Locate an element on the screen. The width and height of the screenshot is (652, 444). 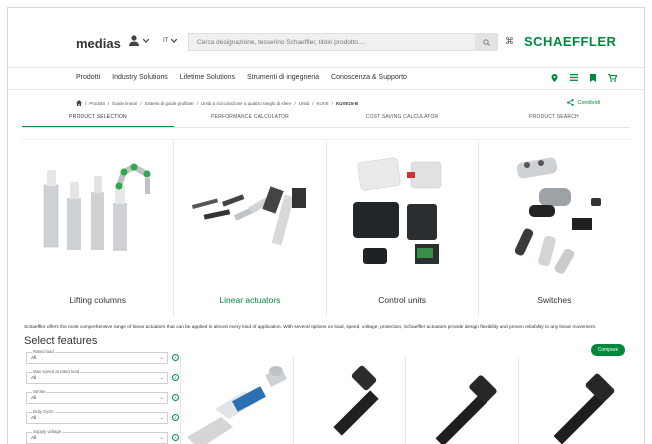
breadcrumb-item: KUVE is located at coordinates (322, 103).